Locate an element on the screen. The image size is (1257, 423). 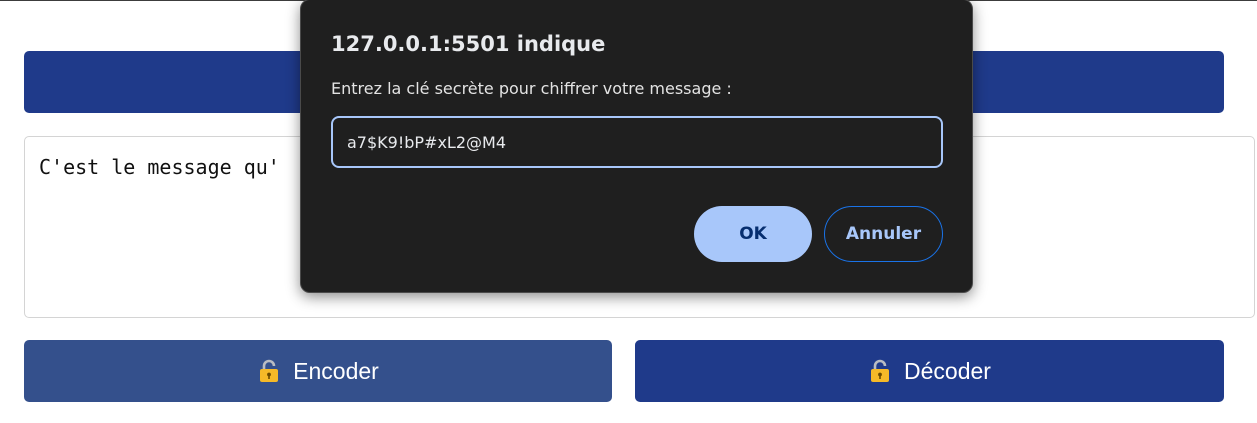
dialog-title: 127.0.0.1:5501 indique is located at coordinates (468, 44).